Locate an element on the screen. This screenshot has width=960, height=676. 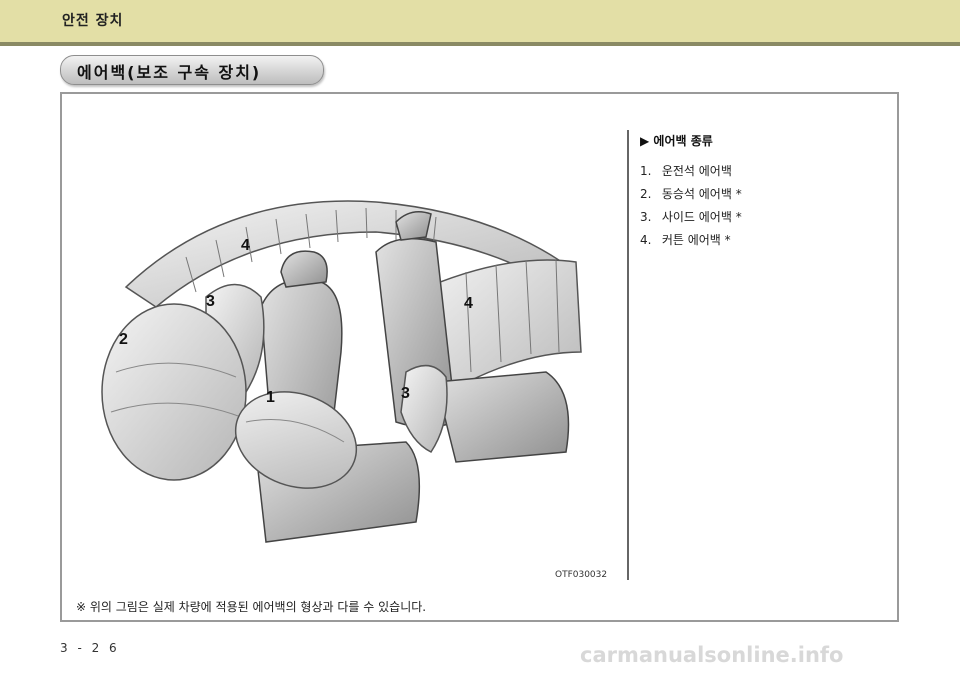
legend-item-number: 3. is located at coordinates (646, 217).